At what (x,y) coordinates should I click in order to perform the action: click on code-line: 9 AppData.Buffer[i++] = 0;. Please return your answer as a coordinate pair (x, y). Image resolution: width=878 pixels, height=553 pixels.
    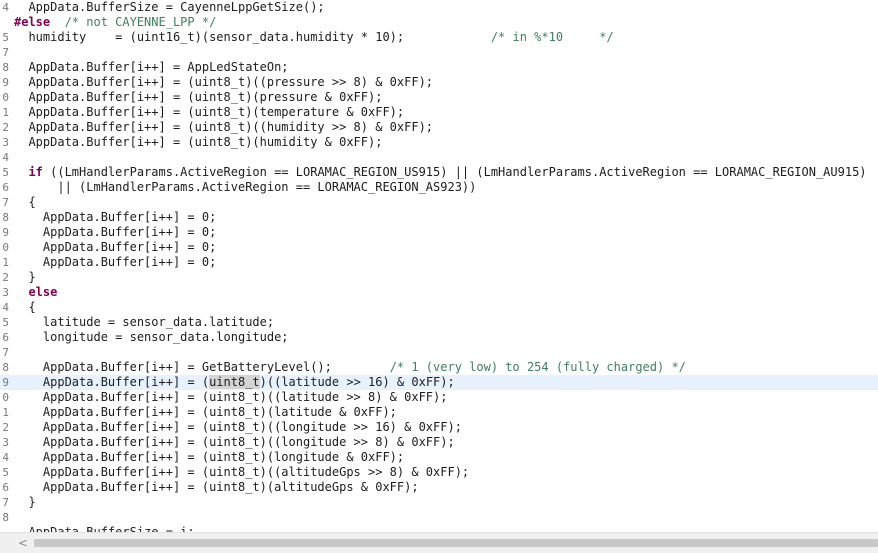
    Looking at the image, I should click on (439, 232).